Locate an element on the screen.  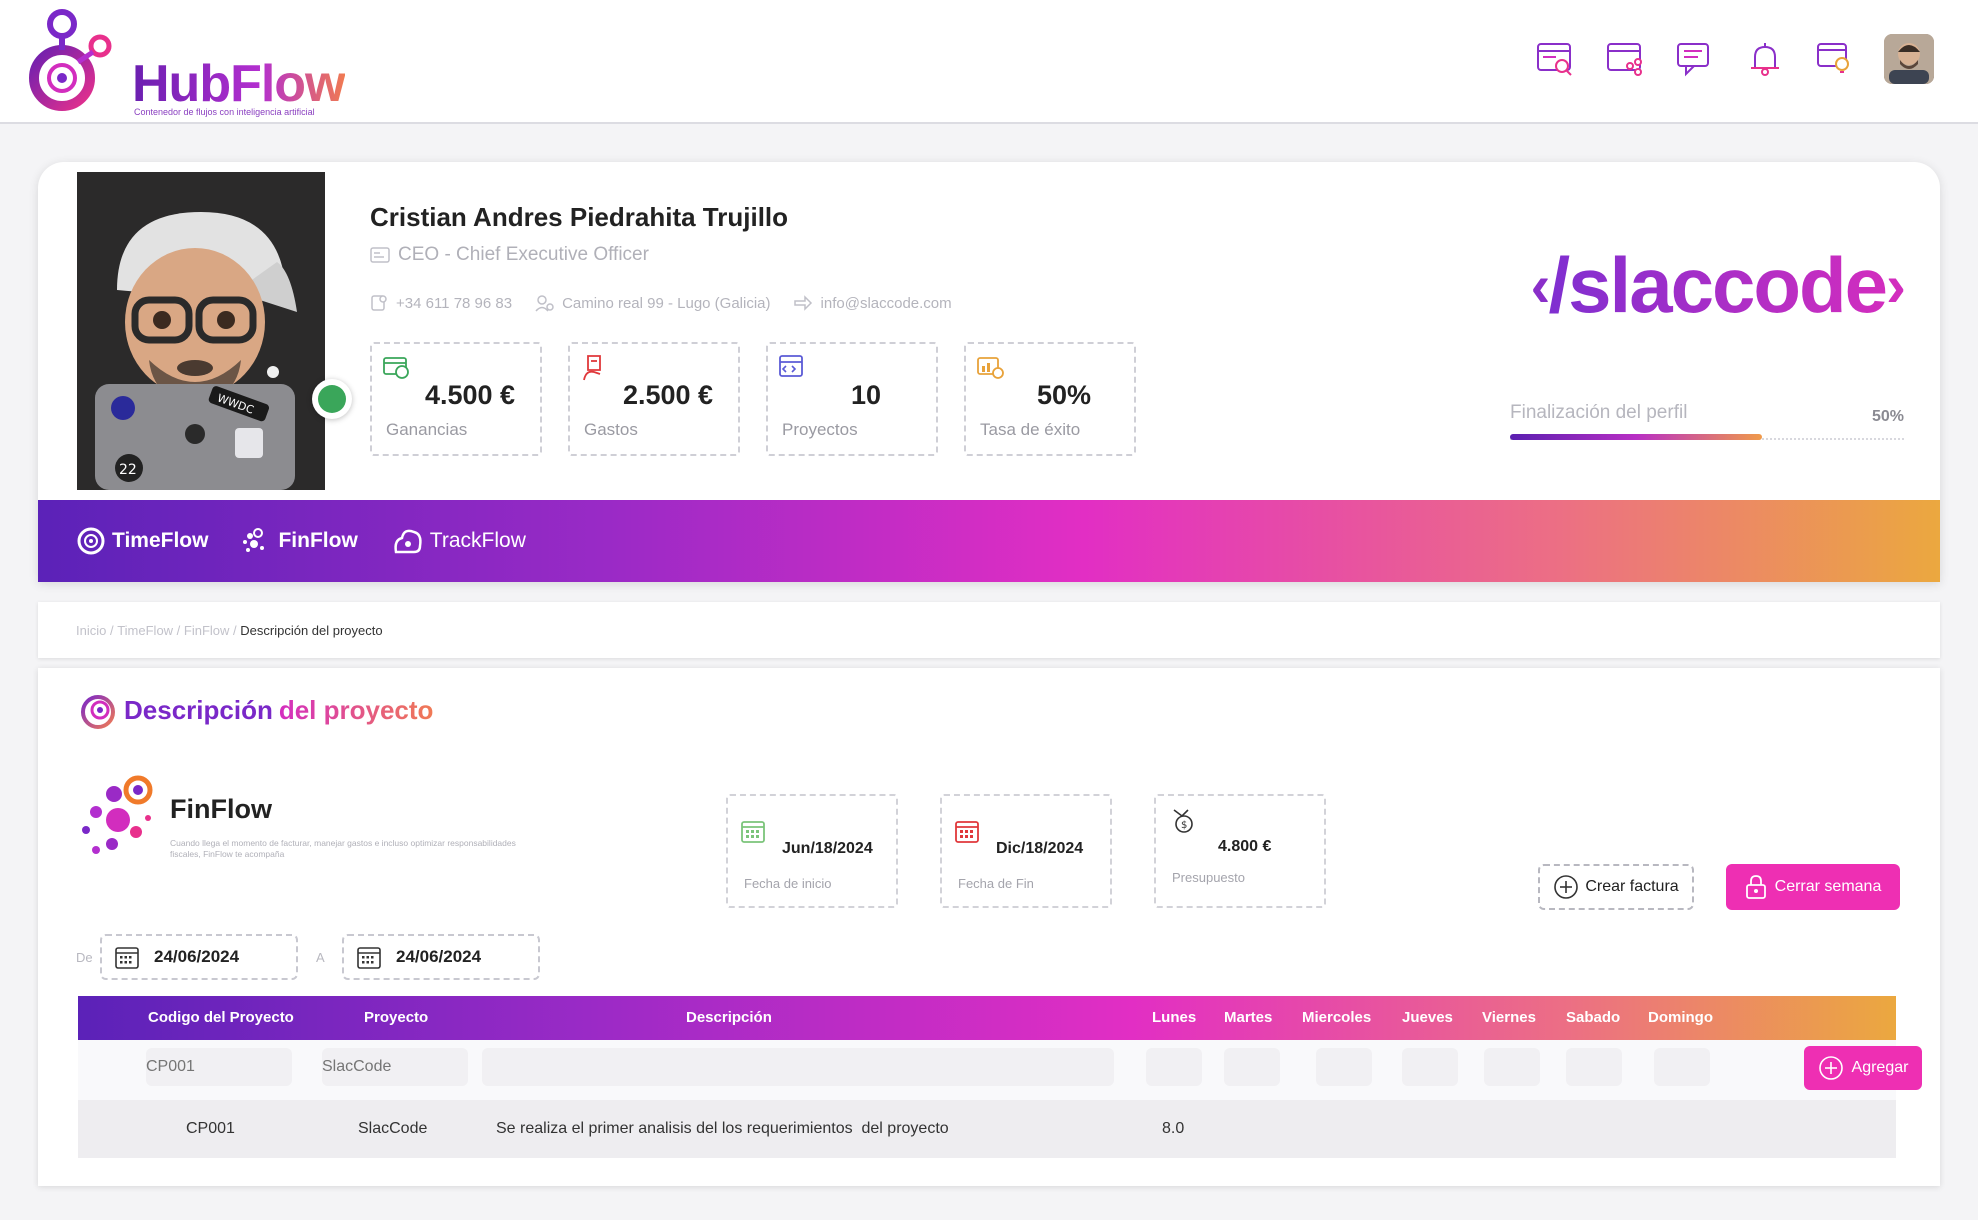
web-search-icon is located at coordinates (1555, 59).